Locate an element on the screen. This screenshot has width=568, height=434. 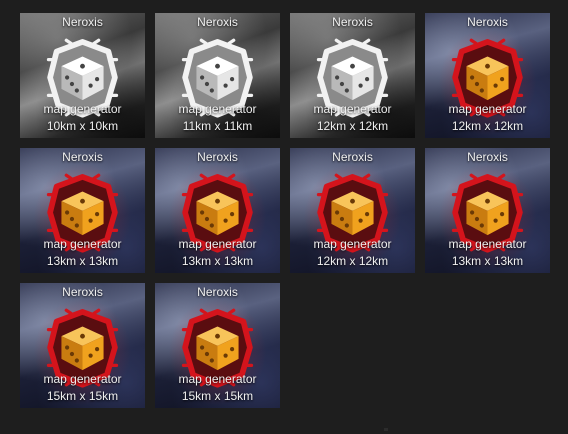
map-tile-size: 10km x 10km is located at coordinates (82, 126).